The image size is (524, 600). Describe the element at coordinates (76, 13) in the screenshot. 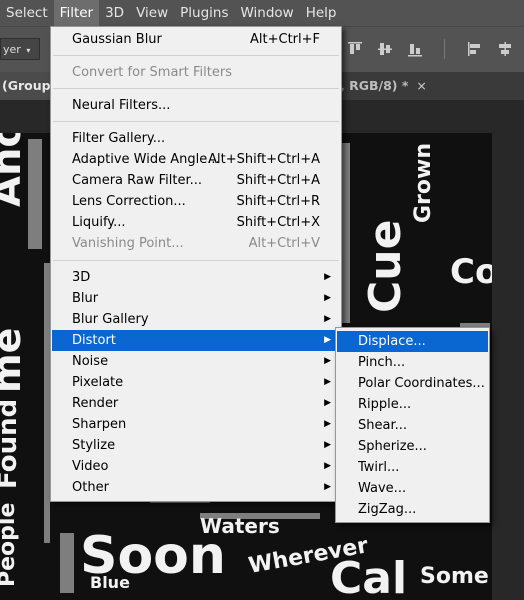

I see `menu-filter: Filter` at that location.